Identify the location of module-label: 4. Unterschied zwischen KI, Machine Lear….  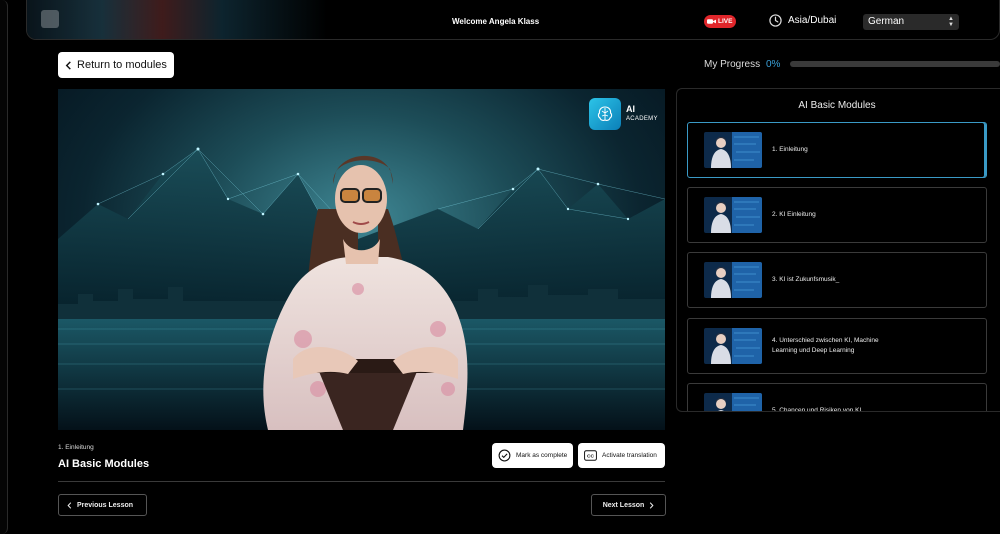
(825, 345).